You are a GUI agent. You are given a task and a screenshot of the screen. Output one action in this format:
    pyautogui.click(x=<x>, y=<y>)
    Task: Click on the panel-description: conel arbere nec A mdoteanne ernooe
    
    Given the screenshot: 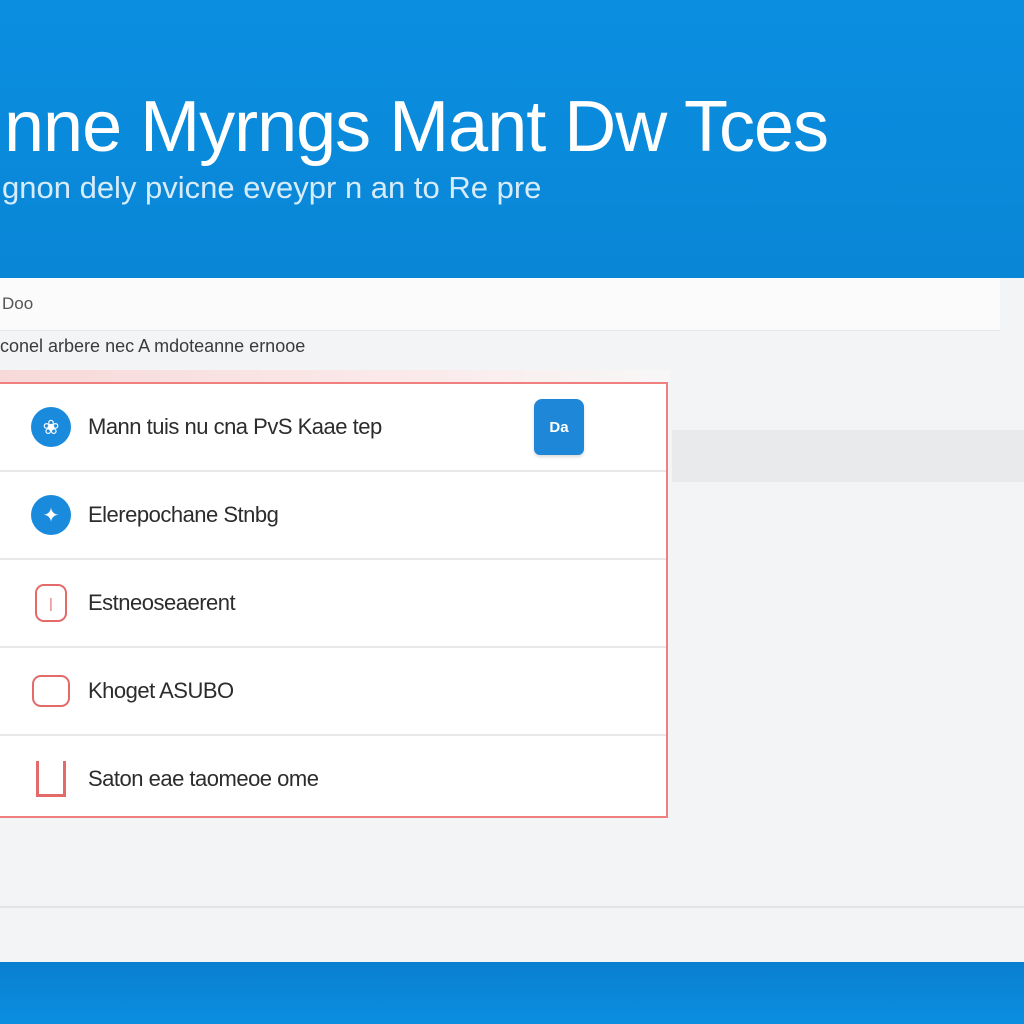 What is the action you would take?
    pyautogui.click(x=153, y=346)
    